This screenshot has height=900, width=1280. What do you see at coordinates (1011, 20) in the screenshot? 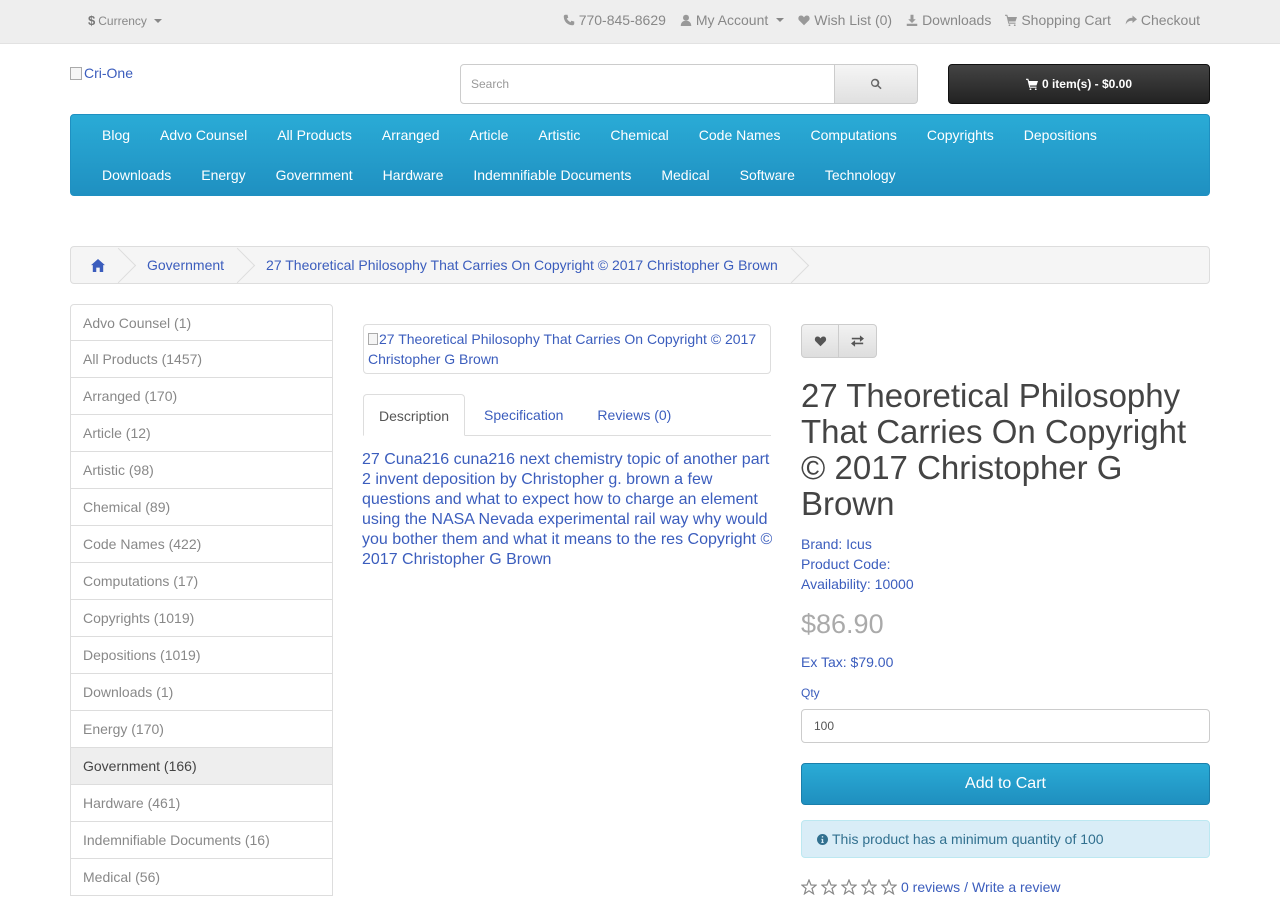
I see `shopping-cart-icon` at bounding box center [1011, 20].